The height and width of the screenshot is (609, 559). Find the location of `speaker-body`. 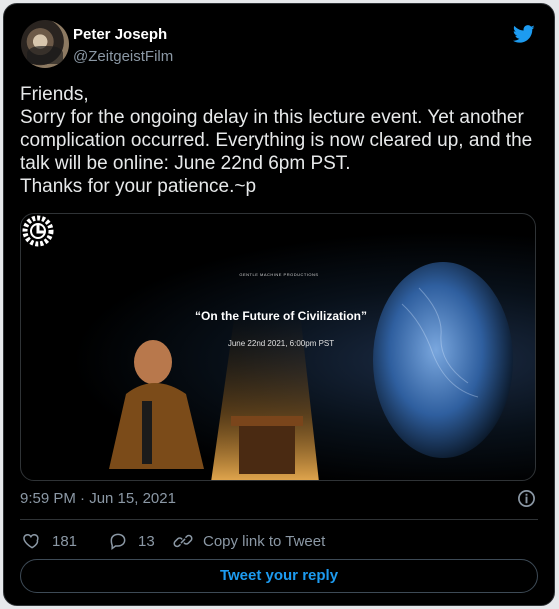

speaker-body is located at coordinates (156, 426).